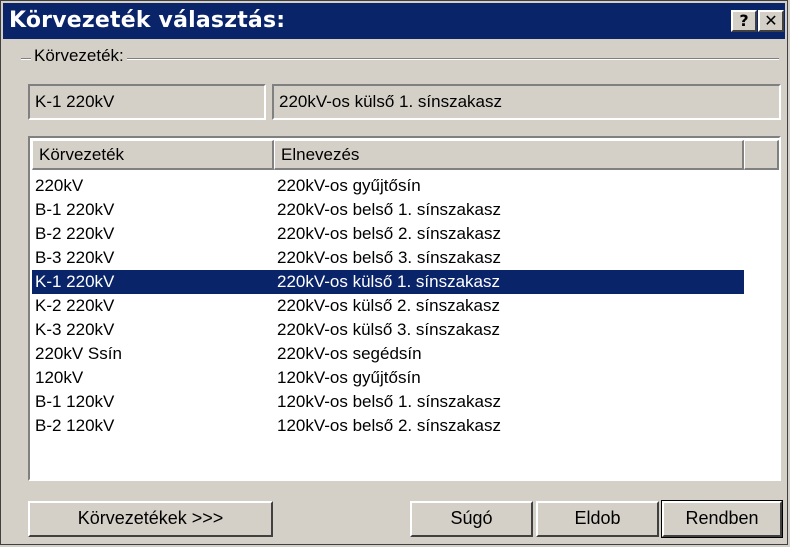 The image size is (790, 547). I want to click on row-code: 220kV Ssín, so click(78, 353).